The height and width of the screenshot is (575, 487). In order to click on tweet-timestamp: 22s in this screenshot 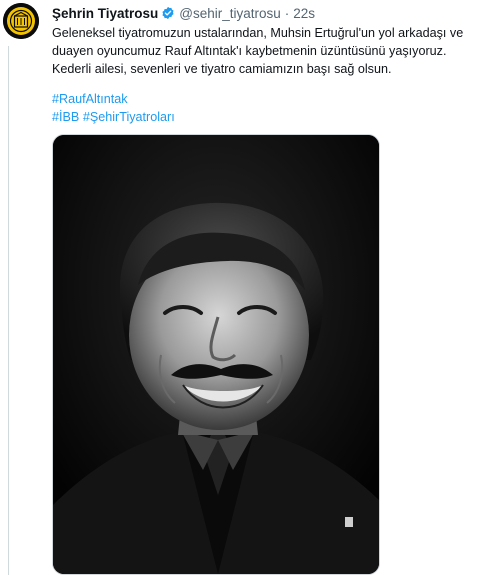, I will do `click(304, 13)`.